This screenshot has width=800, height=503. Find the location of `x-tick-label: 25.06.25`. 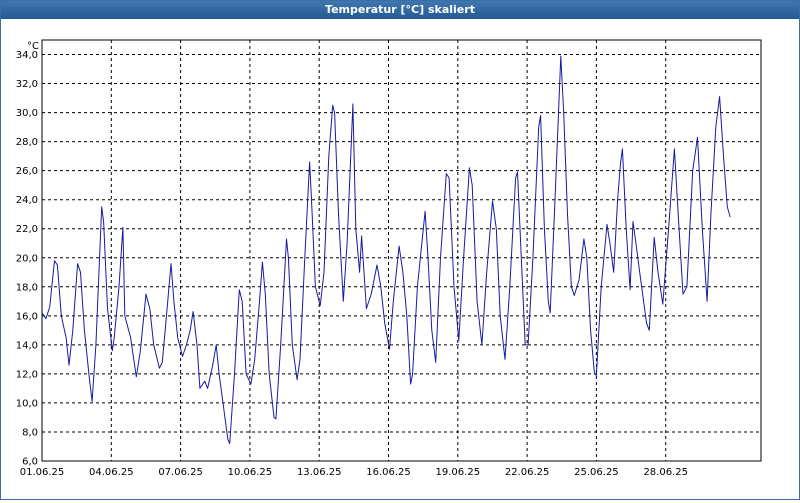

x-tick-label: 25.06.25 is located at coordinates (596, 472).